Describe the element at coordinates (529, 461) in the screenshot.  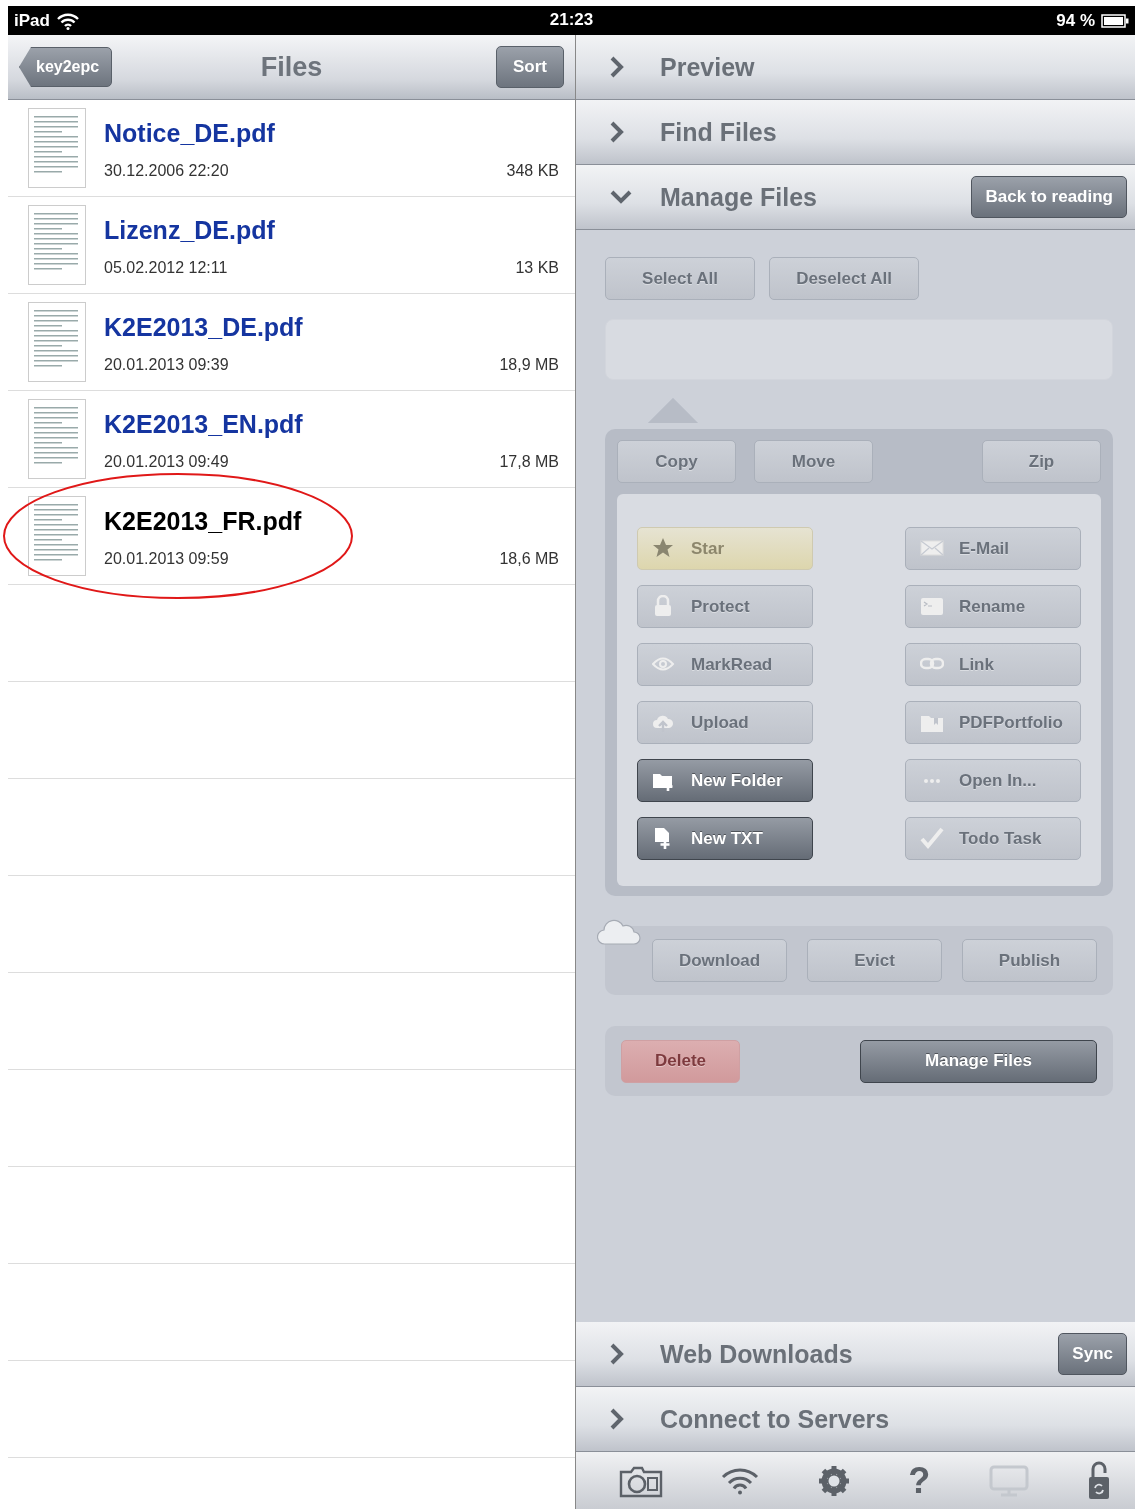
I see `file-size: 17,8 MB` at that location.